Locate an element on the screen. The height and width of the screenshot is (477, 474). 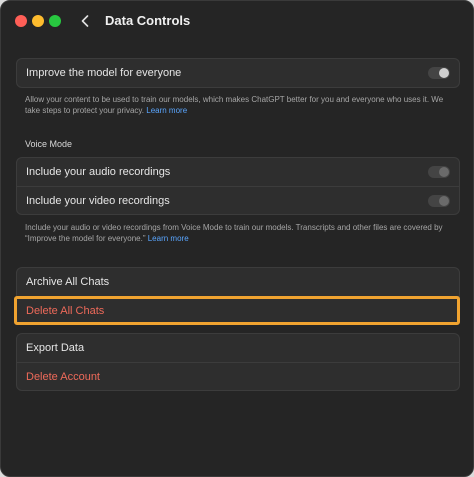
delete-account-label: Delete Account is located at coordinates (63, 376).